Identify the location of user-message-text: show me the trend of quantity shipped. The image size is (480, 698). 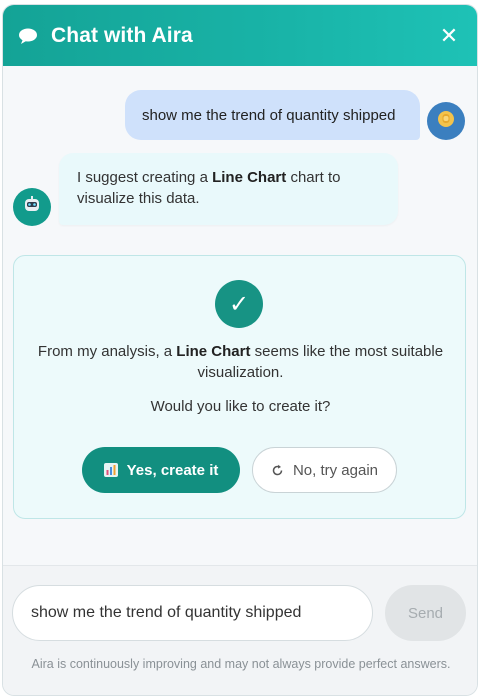
(269, 115).